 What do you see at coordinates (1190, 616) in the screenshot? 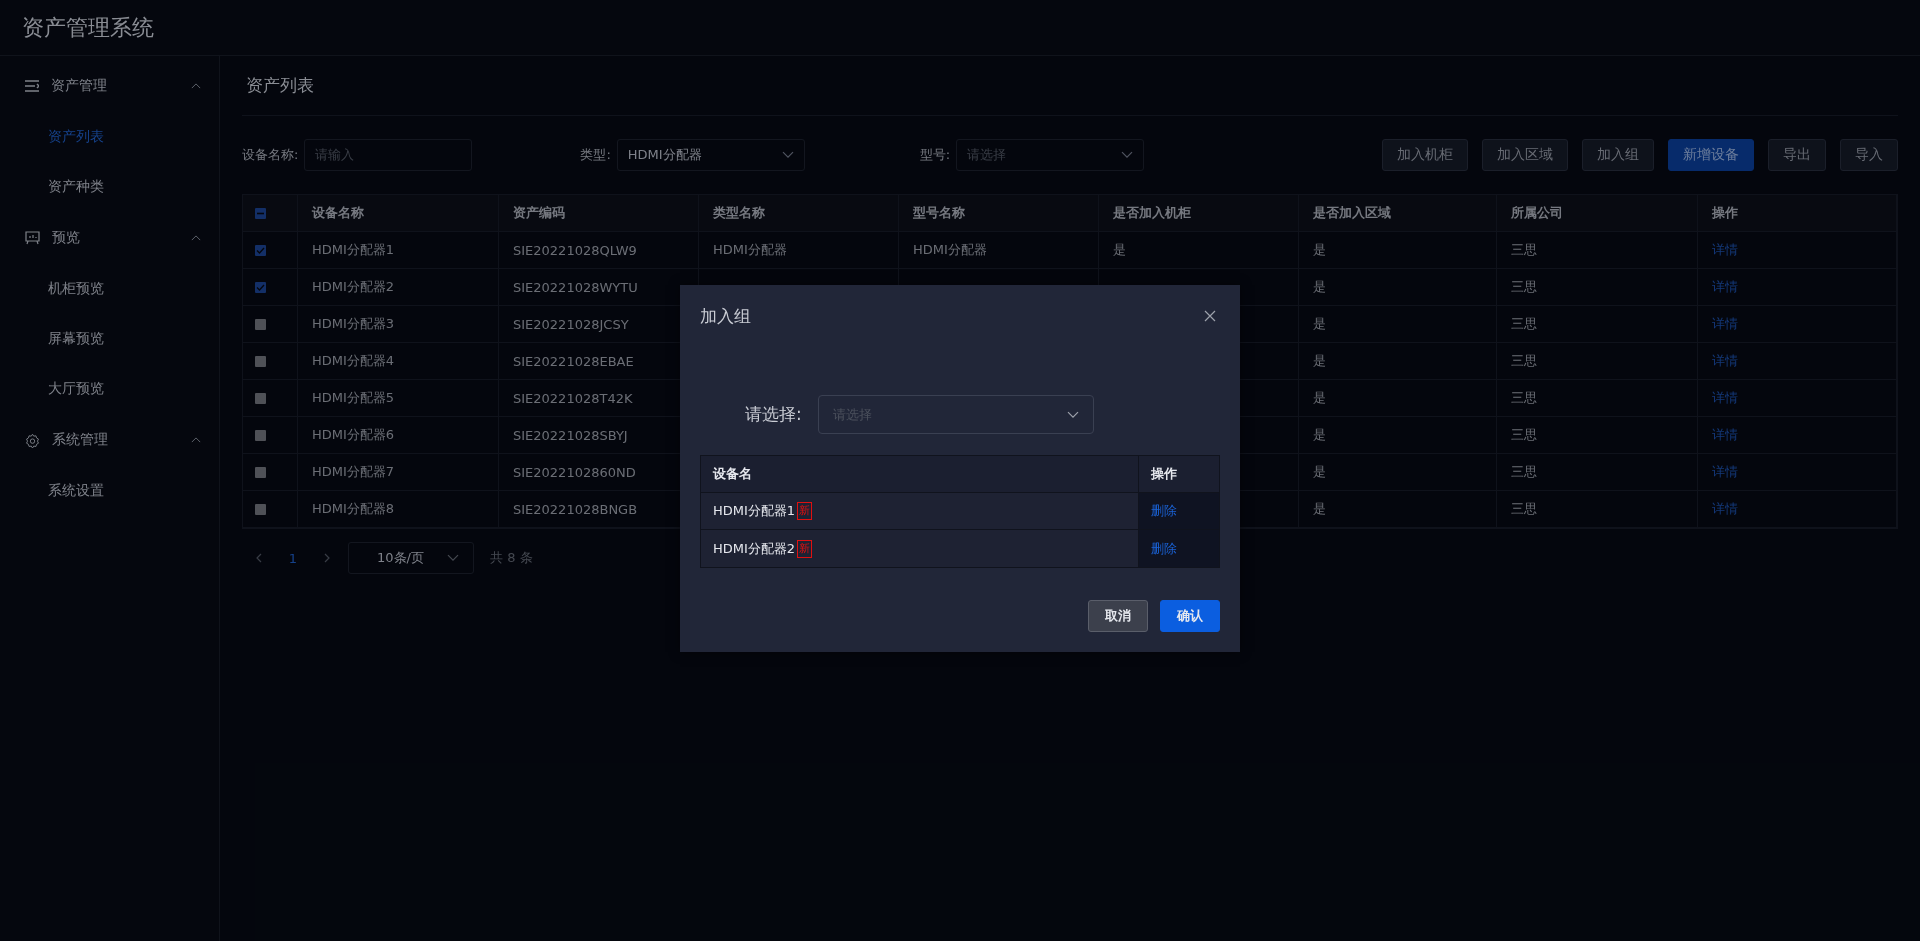
I see `confirm-button: 确认` at bounding box center [1190, 616].